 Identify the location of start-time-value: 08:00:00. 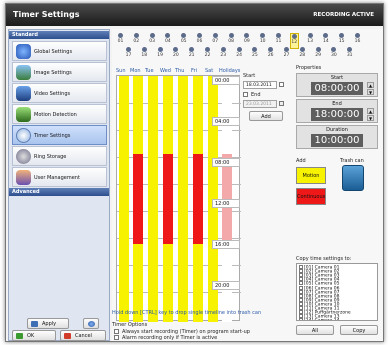
(337, 88).